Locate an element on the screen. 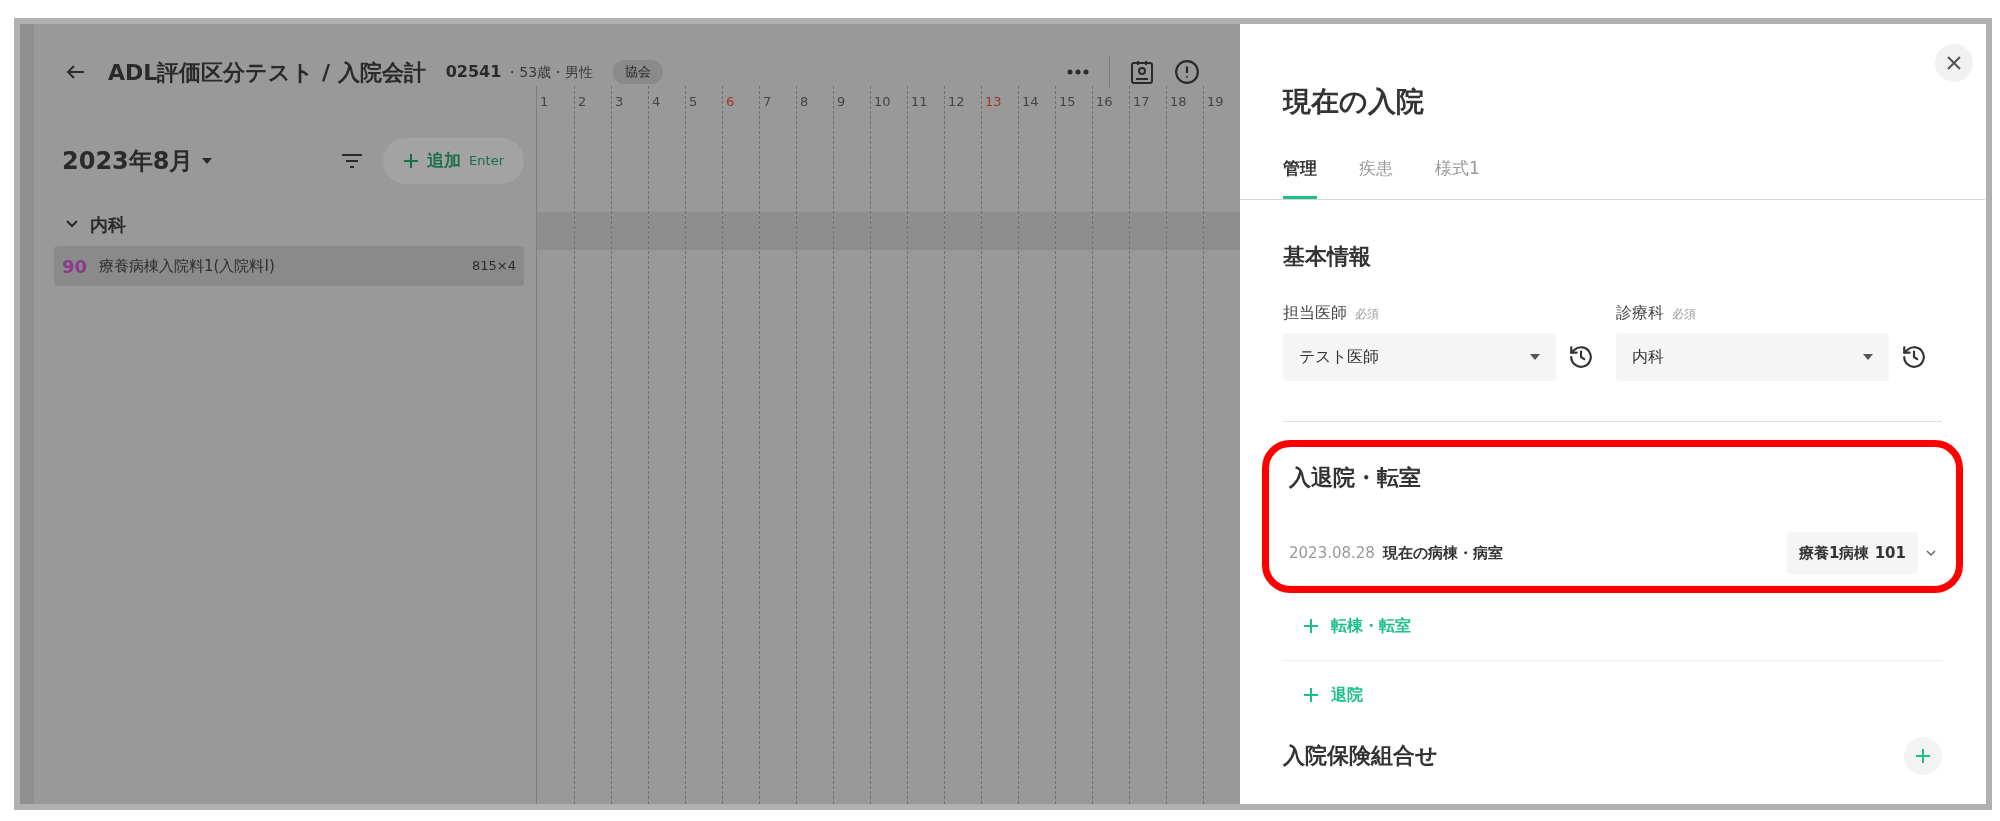 This screenshot has width=2000, height=821. field-label: 診療科 is located at coordinates (1640, 312).